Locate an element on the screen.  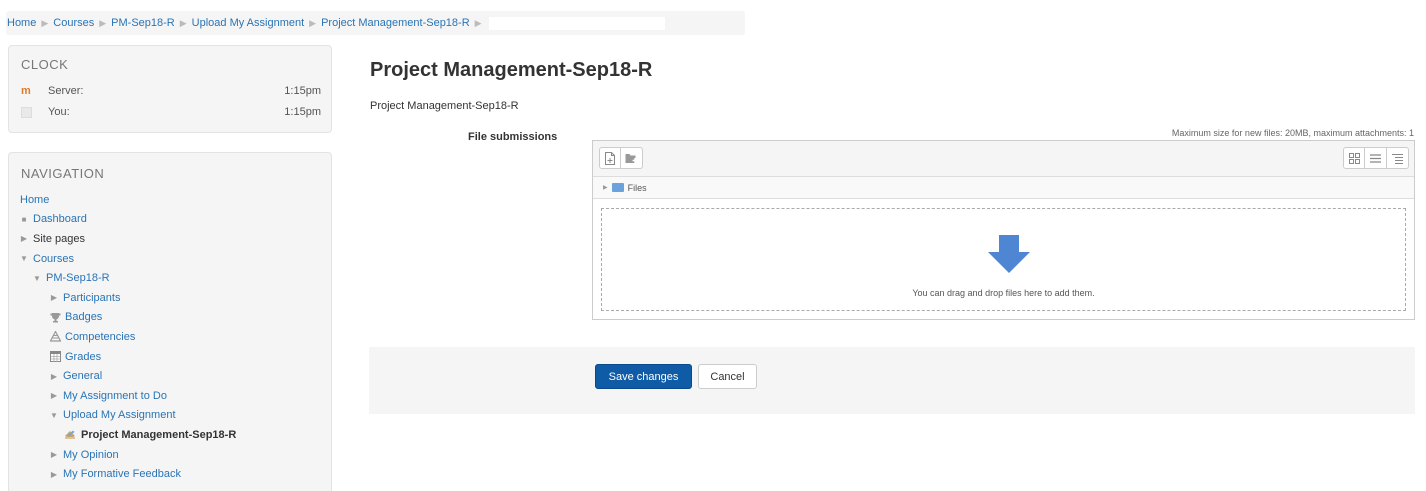
add-file-button is located at coordinates (610, 158).